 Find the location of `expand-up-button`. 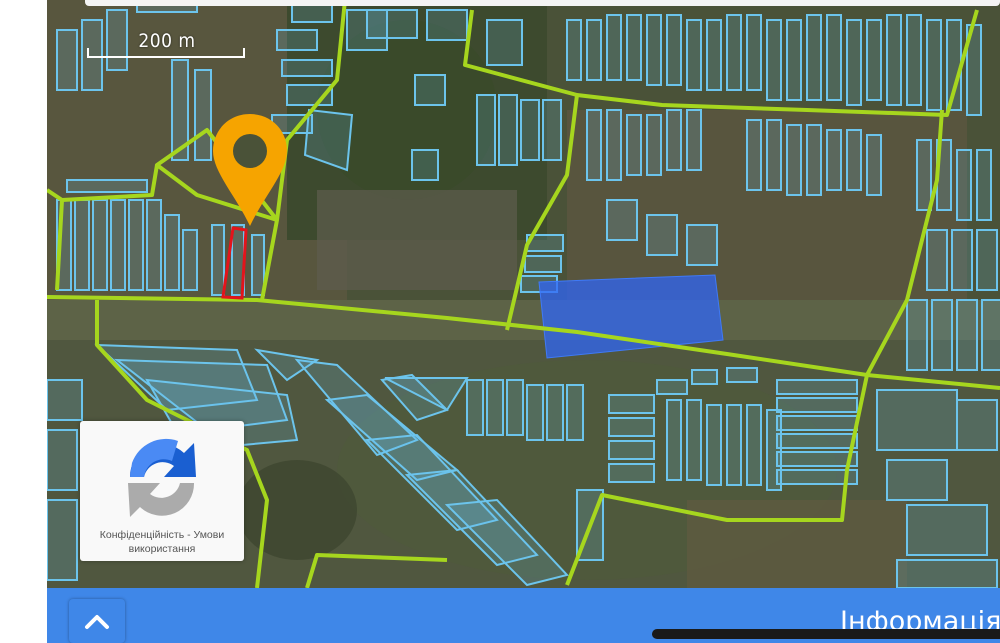

expand-up-button is located at coordinates (97, 621).